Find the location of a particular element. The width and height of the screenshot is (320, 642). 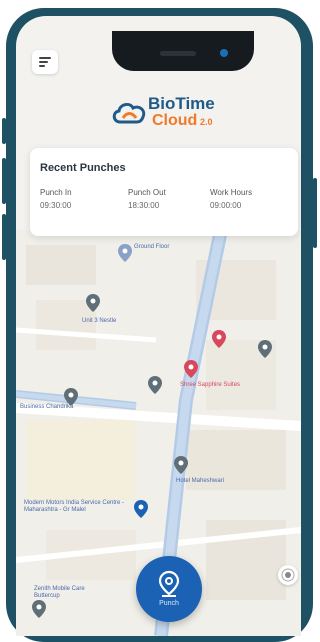

speaker is located at coordinates (178, 53).